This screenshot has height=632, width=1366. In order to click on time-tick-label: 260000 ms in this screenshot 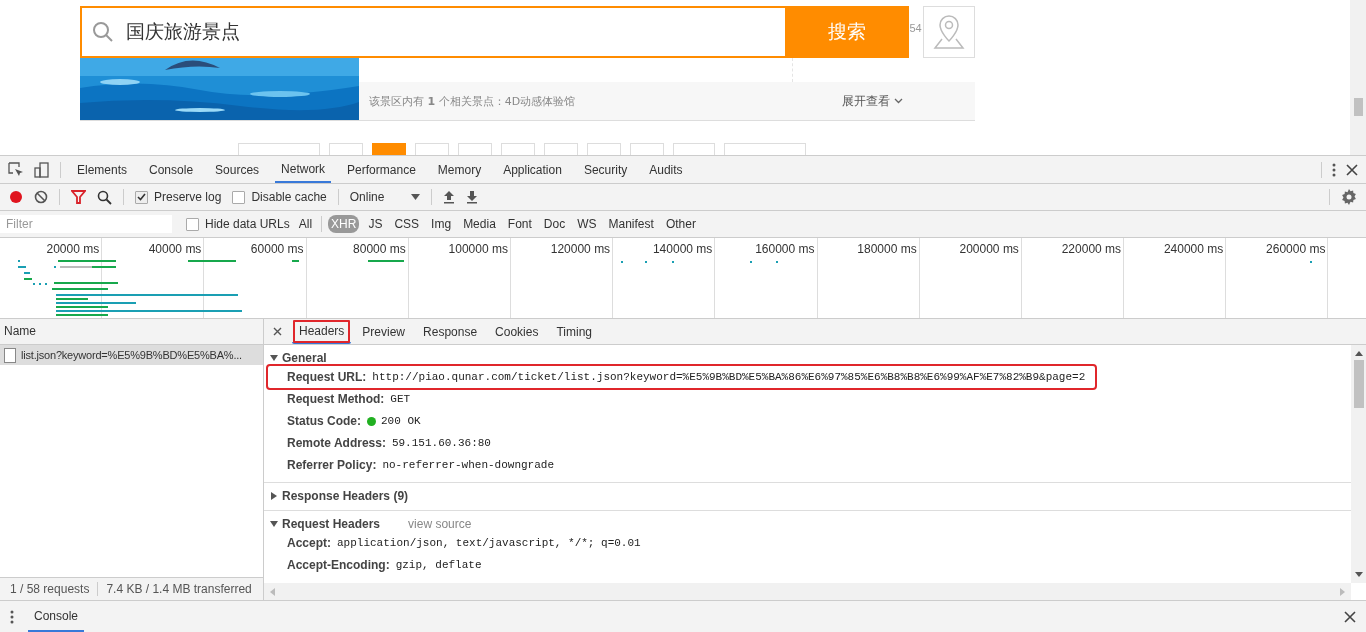, I will do `click(1296, 249)`.